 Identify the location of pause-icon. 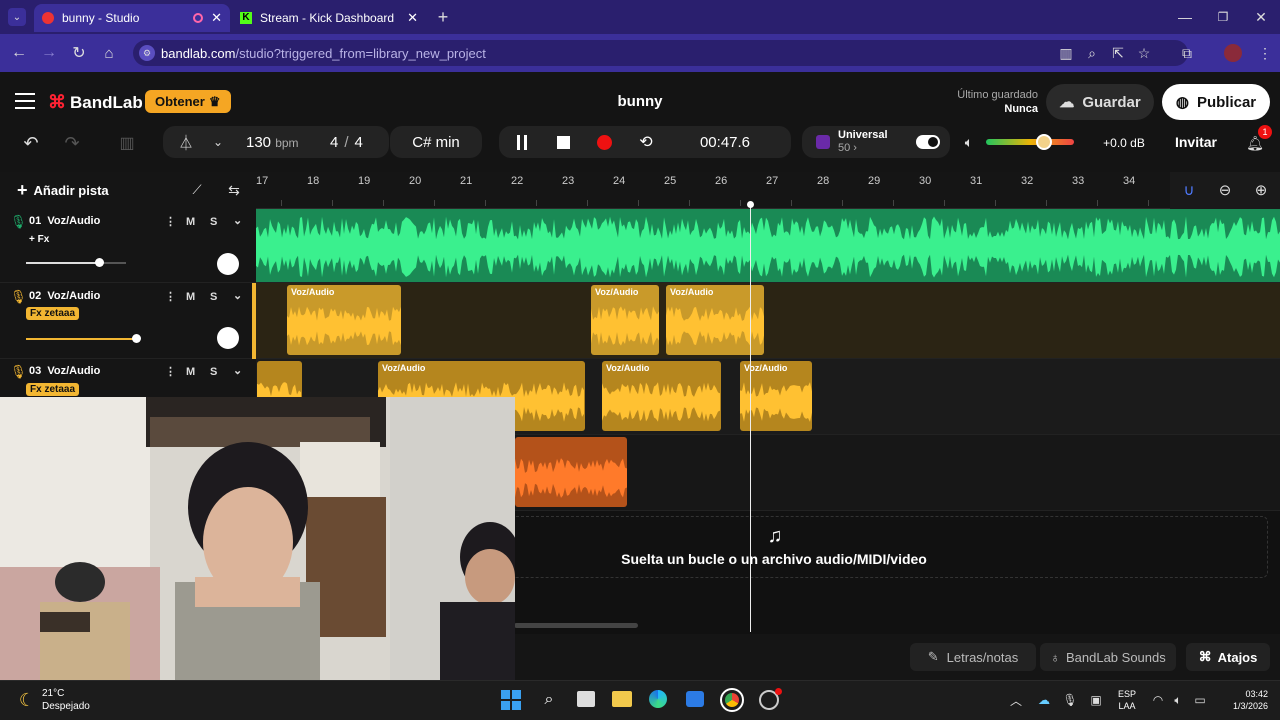
(522, 142).